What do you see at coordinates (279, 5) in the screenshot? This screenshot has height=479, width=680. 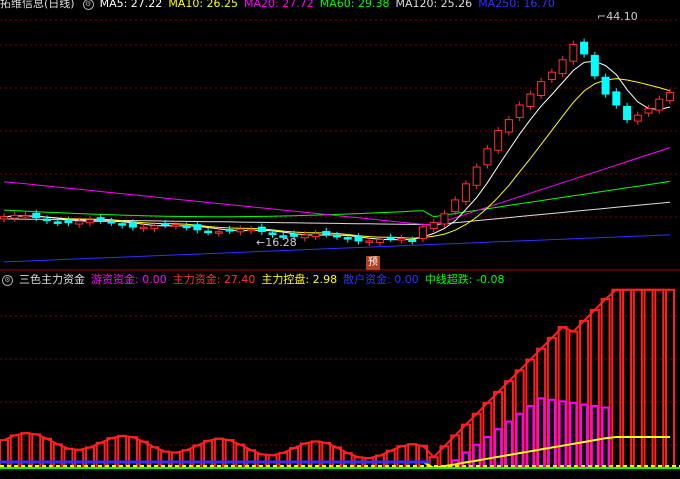 I see `ma-label-2: MA20: 27.72` at bounding box center [279, 5].